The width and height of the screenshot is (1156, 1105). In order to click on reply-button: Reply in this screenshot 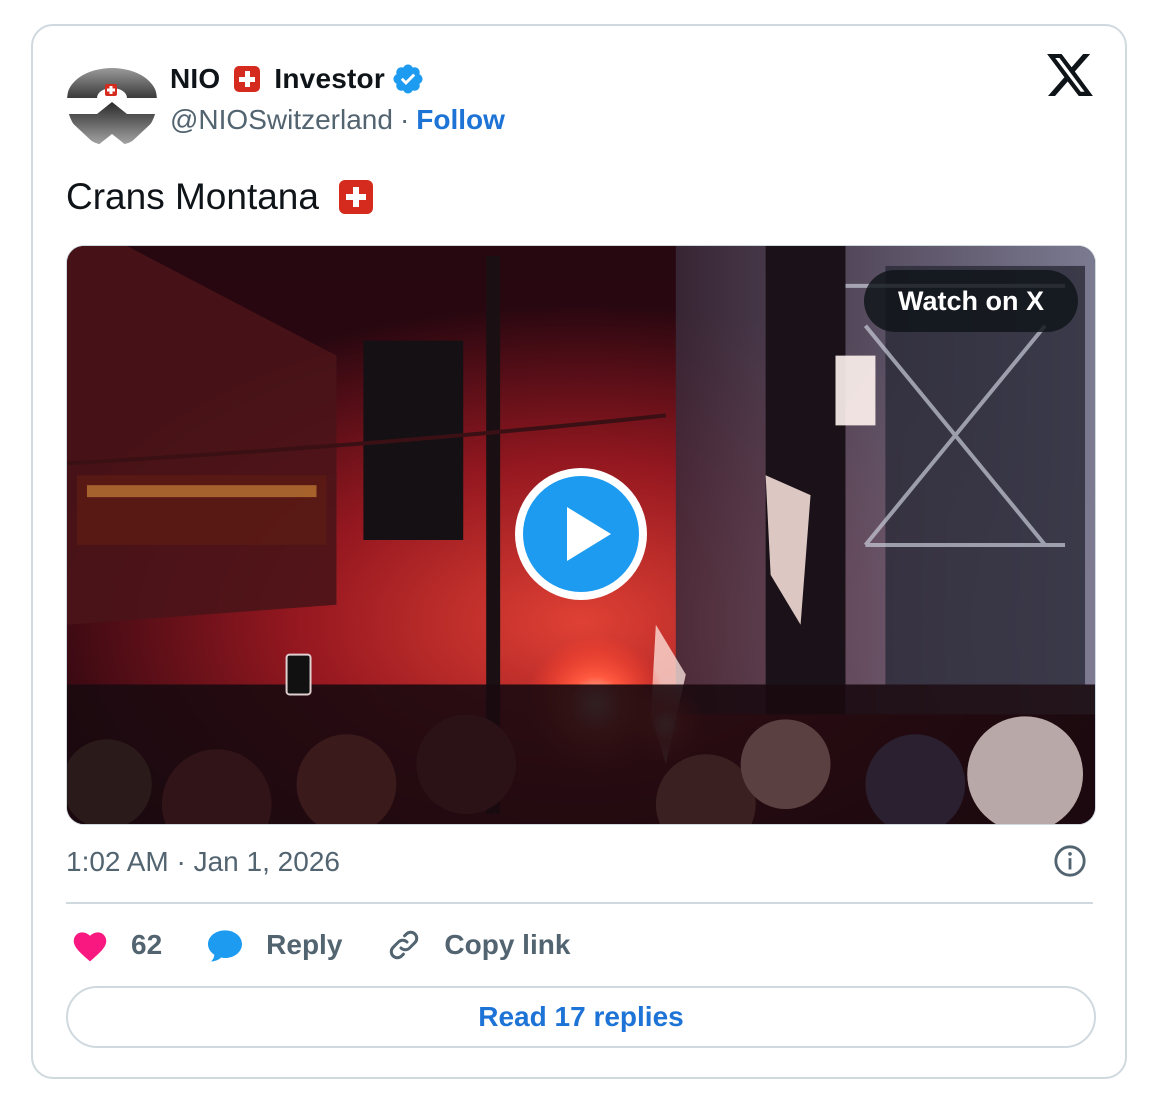, I will do `click(274, 945)`.